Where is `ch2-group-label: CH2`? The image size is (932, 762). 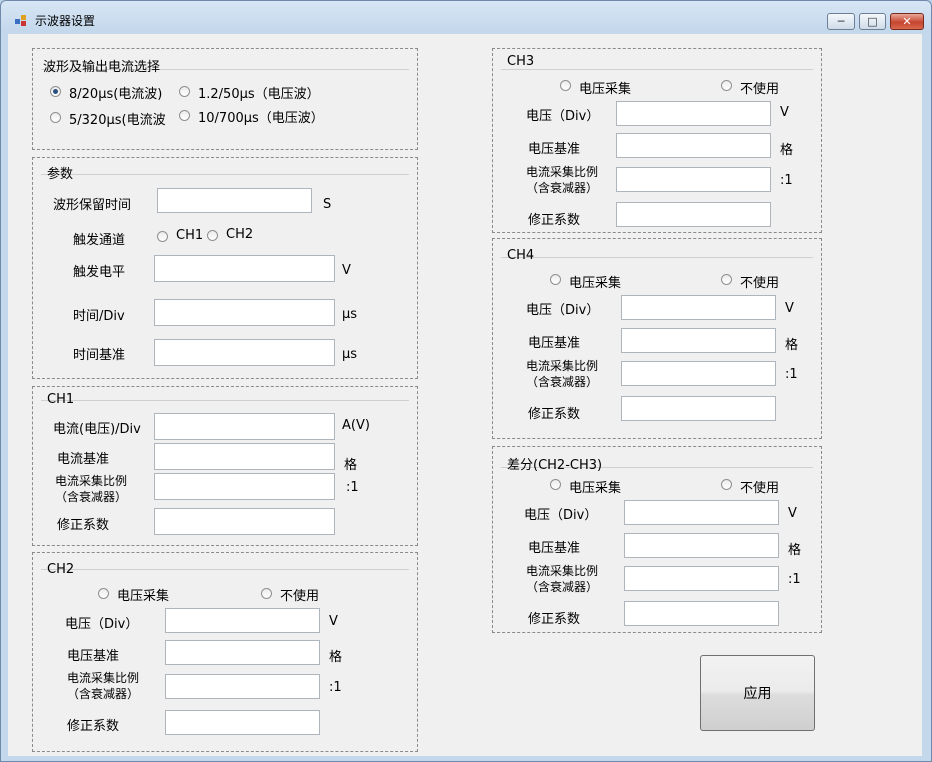 ch2-group-label: CH2 is located at coordinates (61, 569).